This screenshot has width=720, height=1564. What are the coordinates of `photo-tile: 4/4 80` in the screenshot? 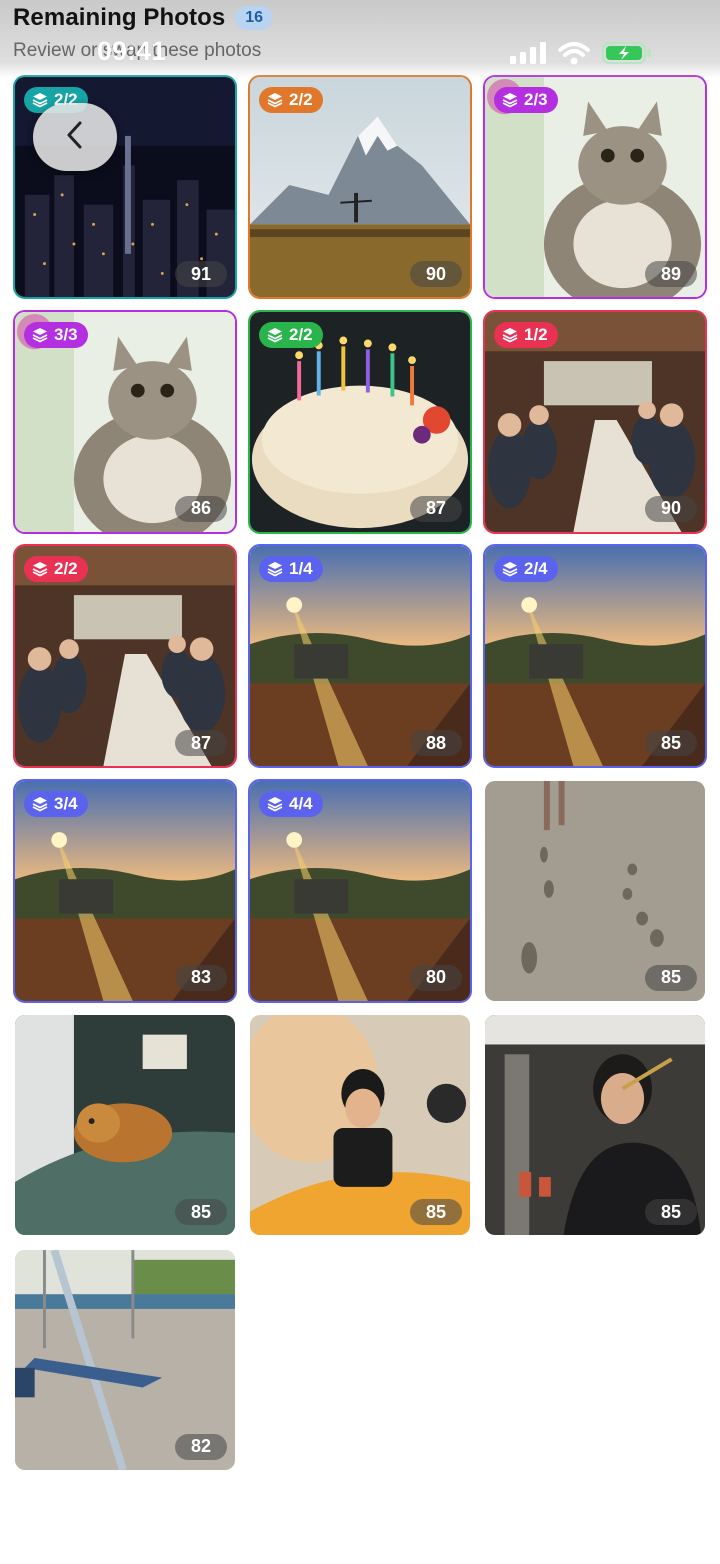 It's located at (360, 890).